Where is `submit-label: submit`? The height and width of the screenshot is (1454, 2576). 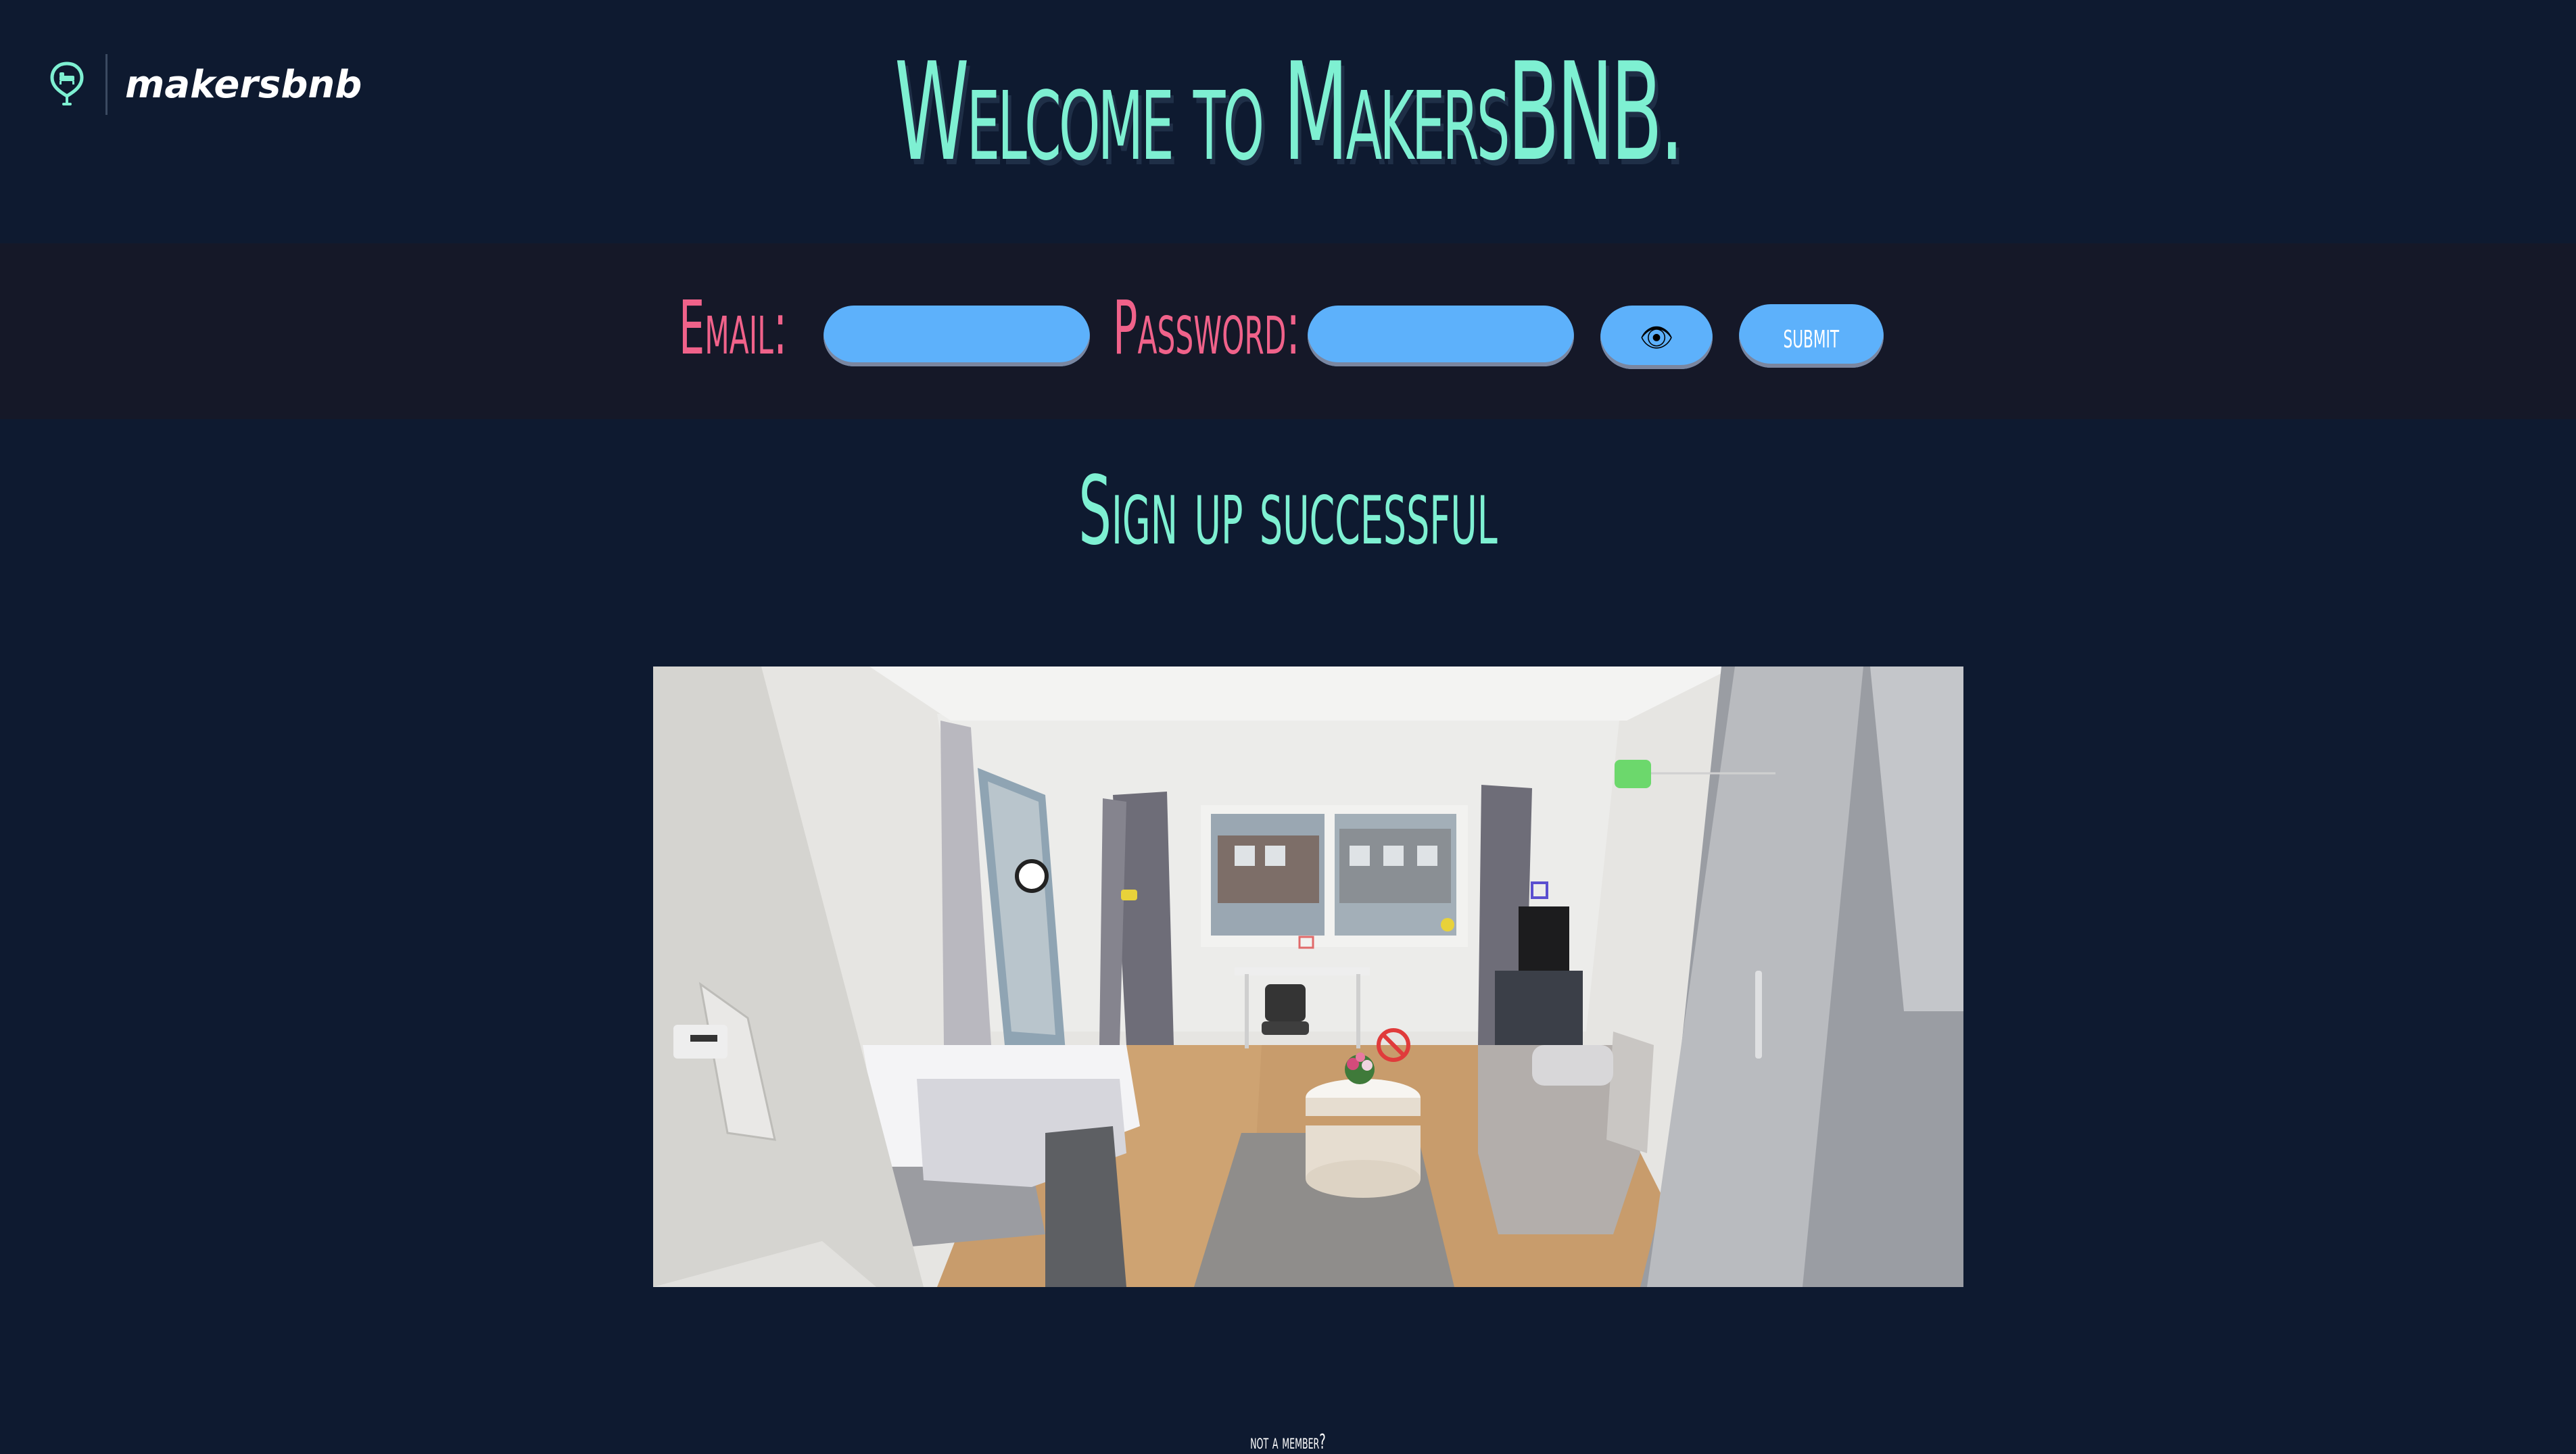
submit-label: submit is located at coordinates (1811, 336).